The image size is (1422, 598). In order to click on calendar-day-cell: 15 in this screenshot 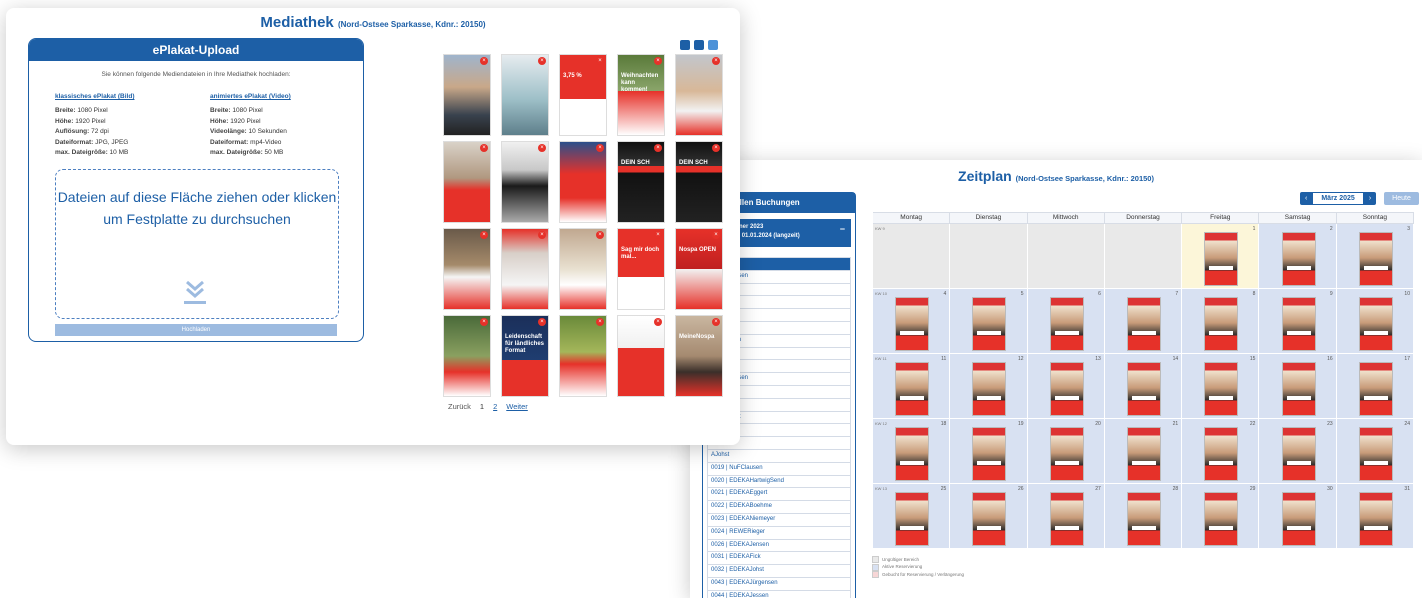, I will do `click(1221, 386)`.